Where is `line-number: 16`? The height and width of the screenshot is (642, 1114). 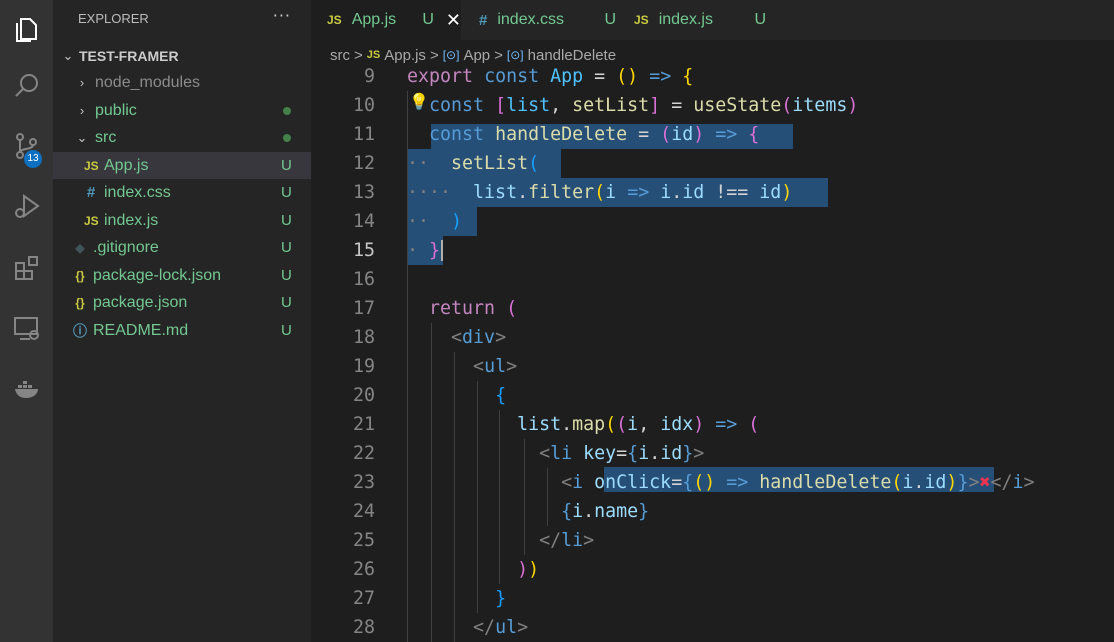
line-number: 16 is located at coordinates (363, 279).